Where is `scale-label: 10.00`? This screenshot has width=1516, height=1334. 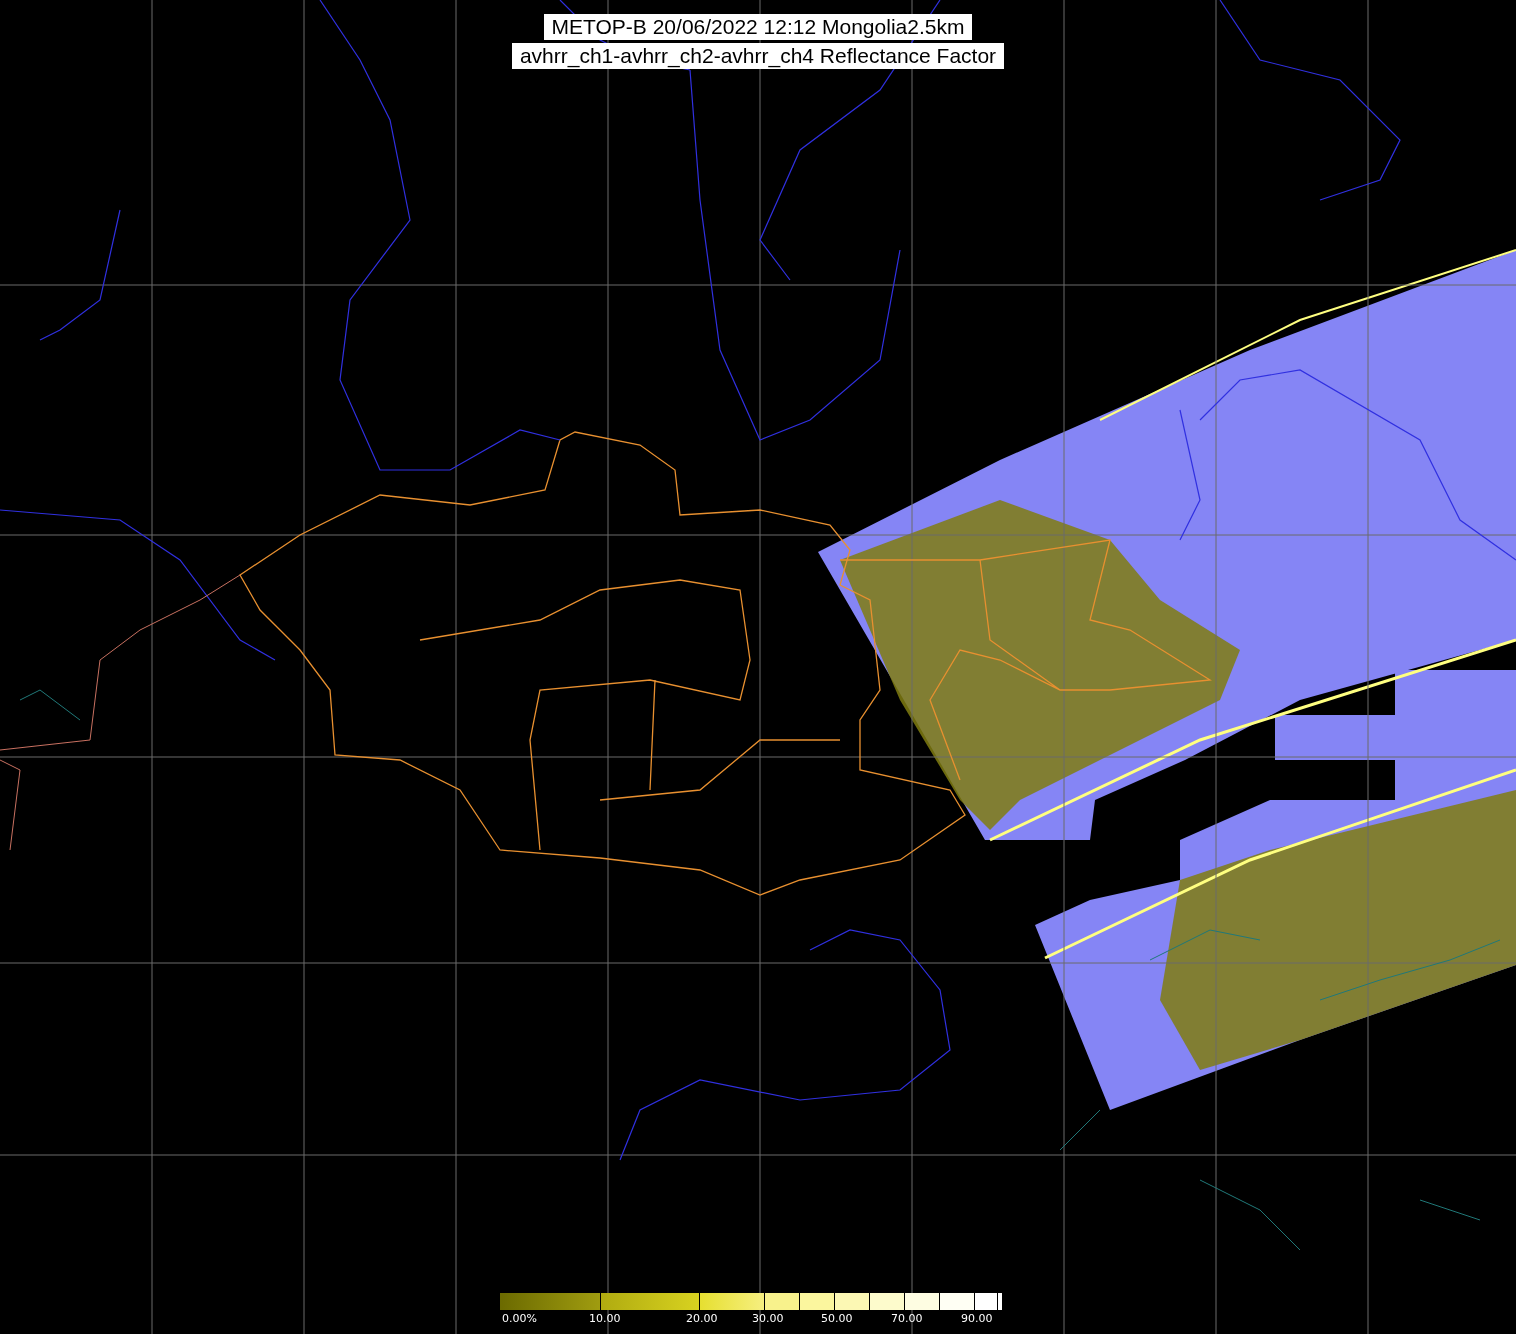
scale-label: 10.00 is located at coordinates (605, 1318).